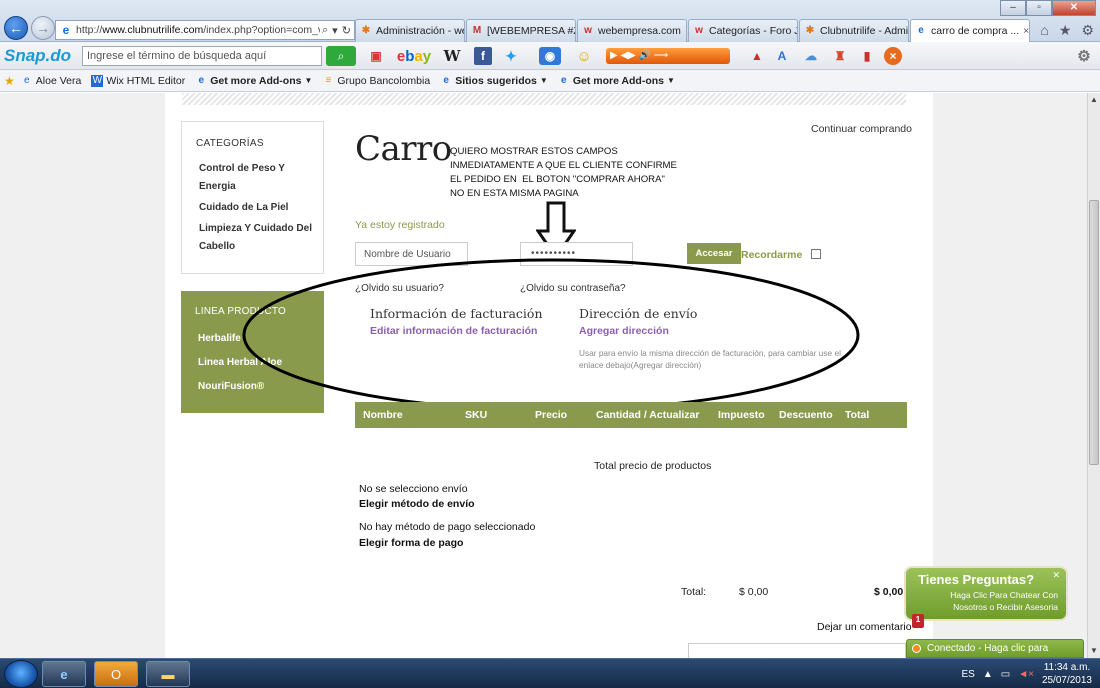  I want to click on browser-icons: ⌂ ★ ⚙, so click(1067, 30).